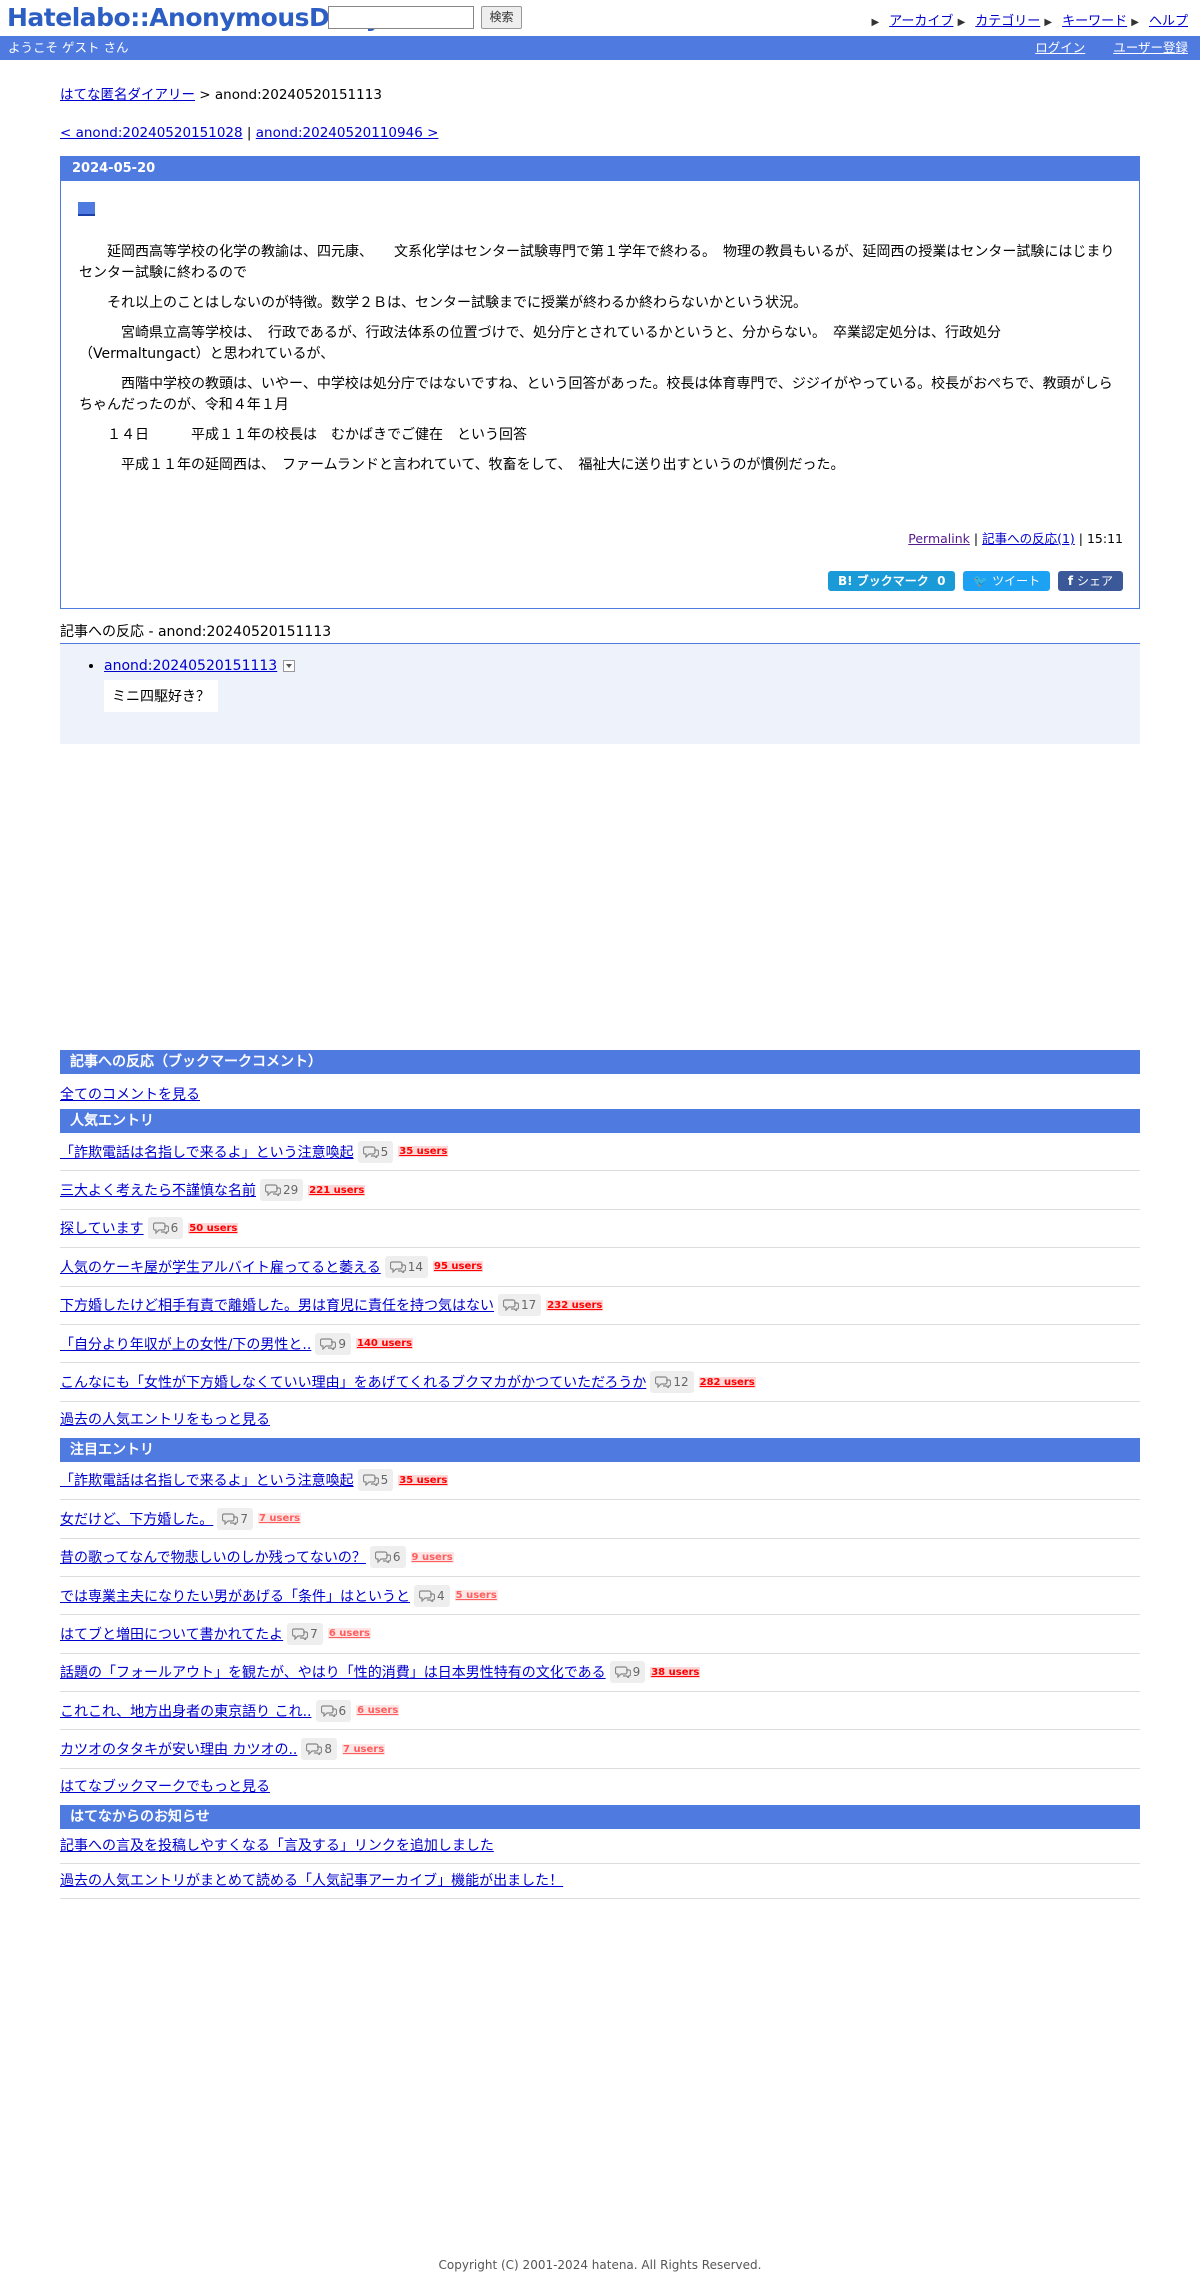  Describe the element at coordinates (600, 1344) in the screenshot. I see `entry-row: 「自分より年収が上の女性/下の男性と.. 9 140 users` at that location.